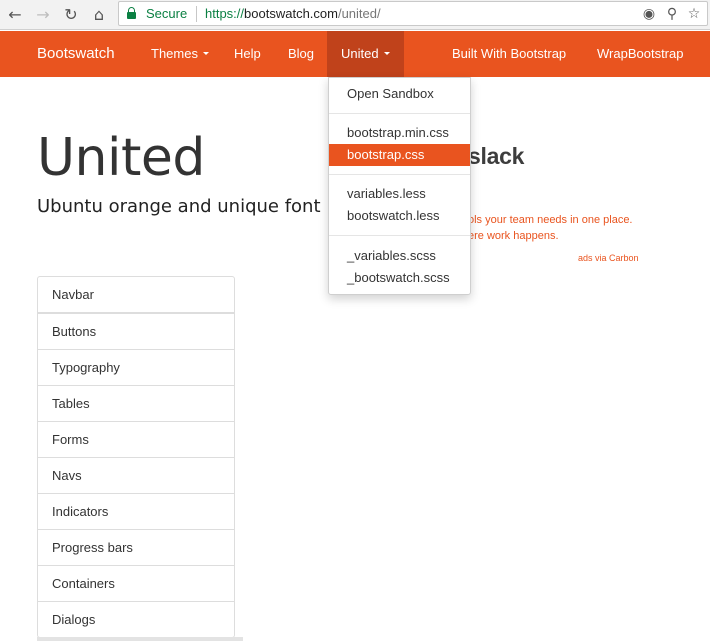 The image size is (710, 641). Describe the element at coordinates (672, 14) in the screenshot. I see `zoom-icon: ⚲` at that location.